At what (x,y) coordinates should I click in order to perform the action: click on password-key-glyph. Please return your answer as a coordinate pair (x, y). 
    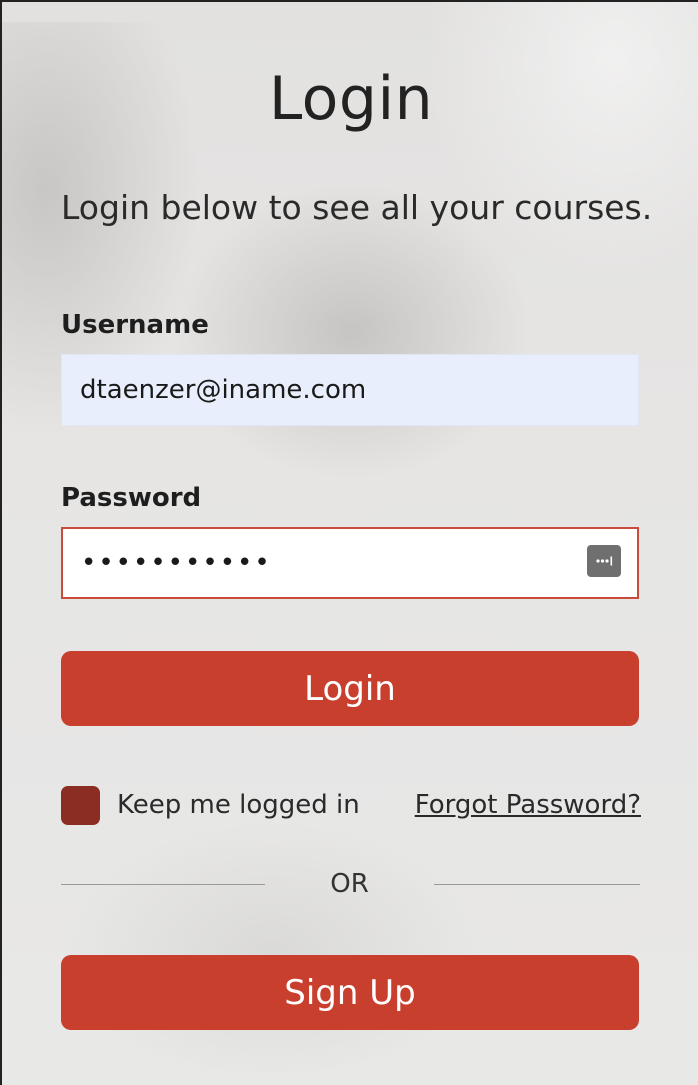
    Looking at the image, I should click on (604, 561).